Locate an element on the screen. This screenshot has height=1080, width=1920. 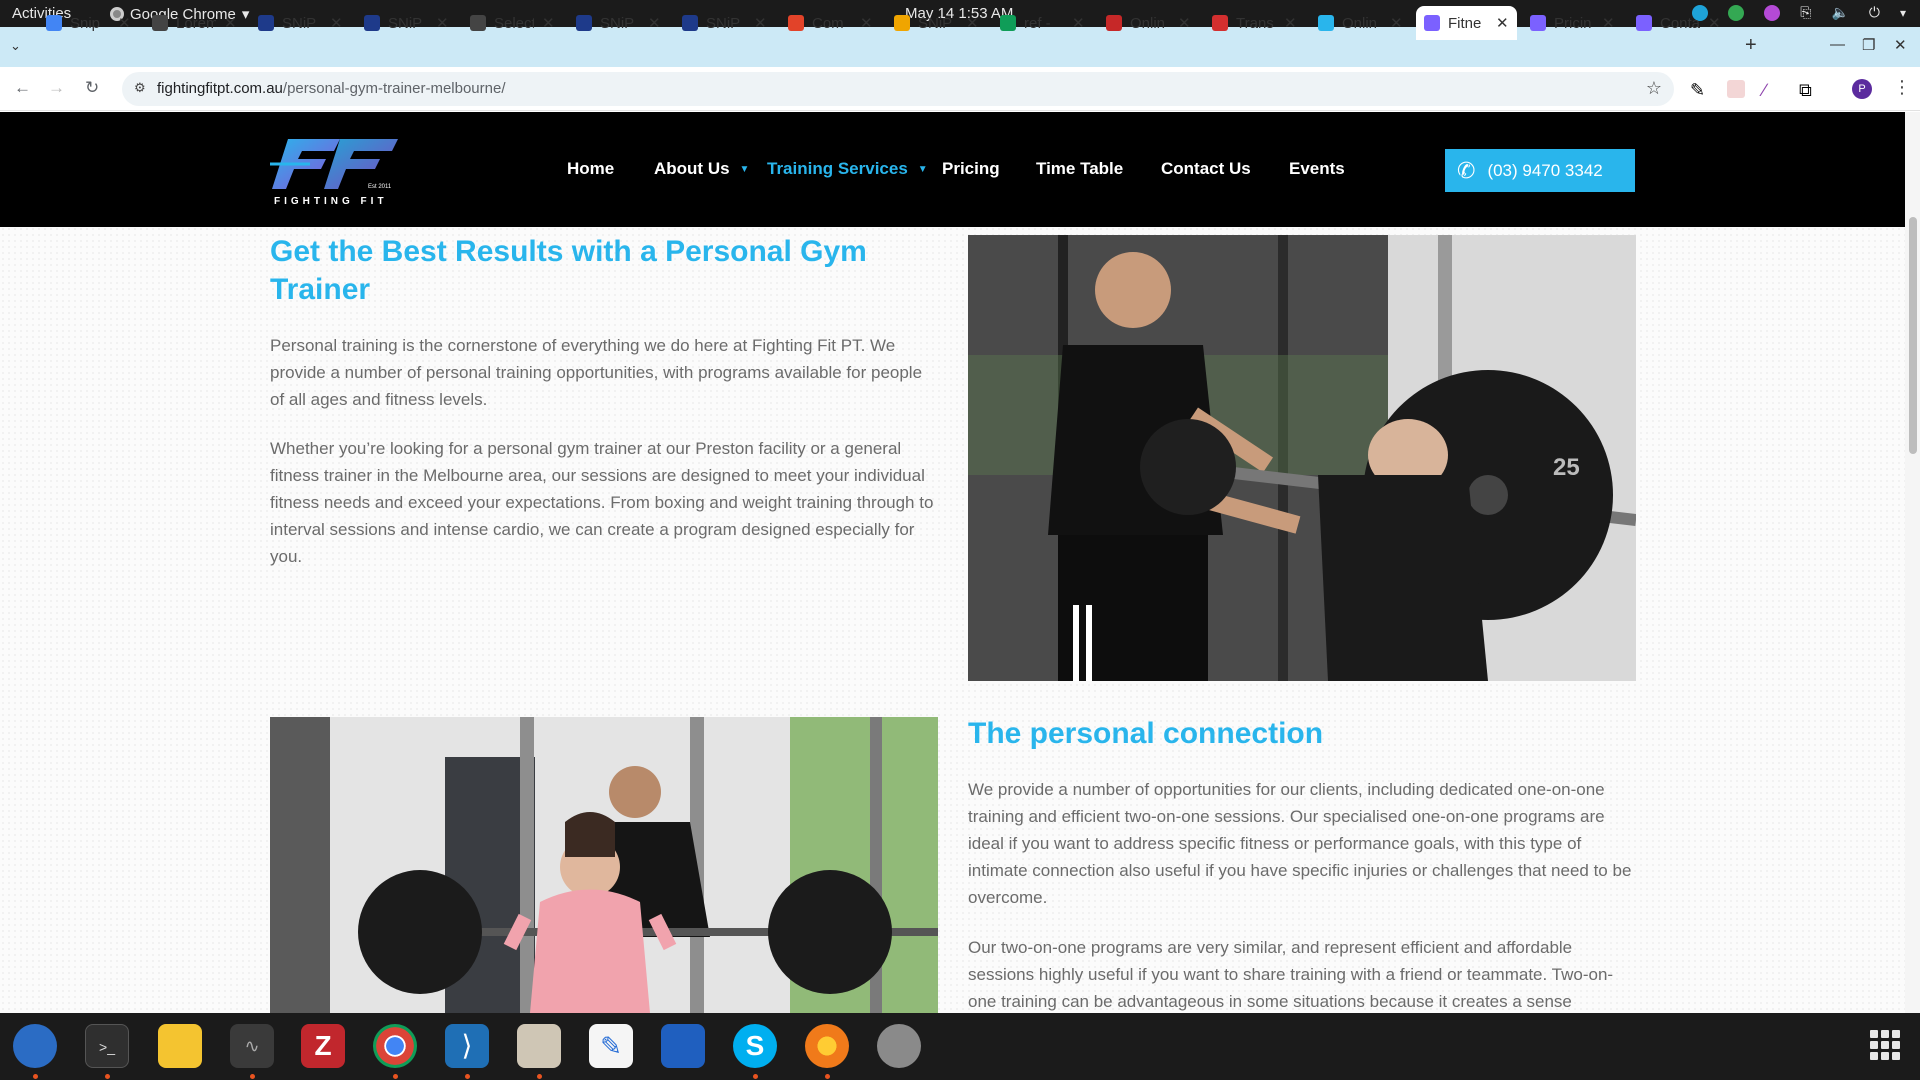
chrome-menu-icon: ⋮ is located at coordinates (1902, 87).